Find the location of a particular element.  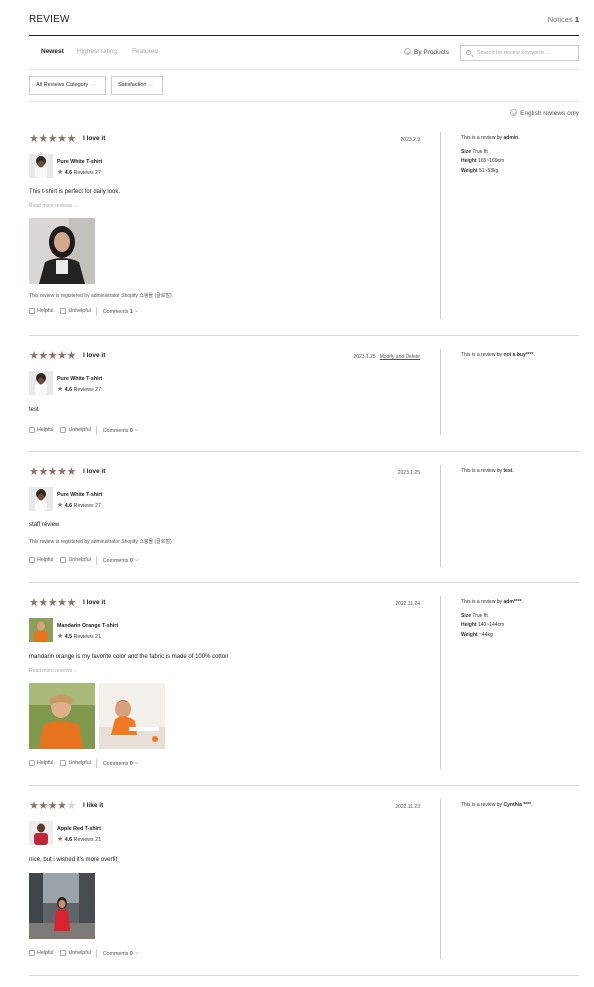

satisfaction-dropdown: Satisfaction ⌵ is located at coordinates (137, 85).